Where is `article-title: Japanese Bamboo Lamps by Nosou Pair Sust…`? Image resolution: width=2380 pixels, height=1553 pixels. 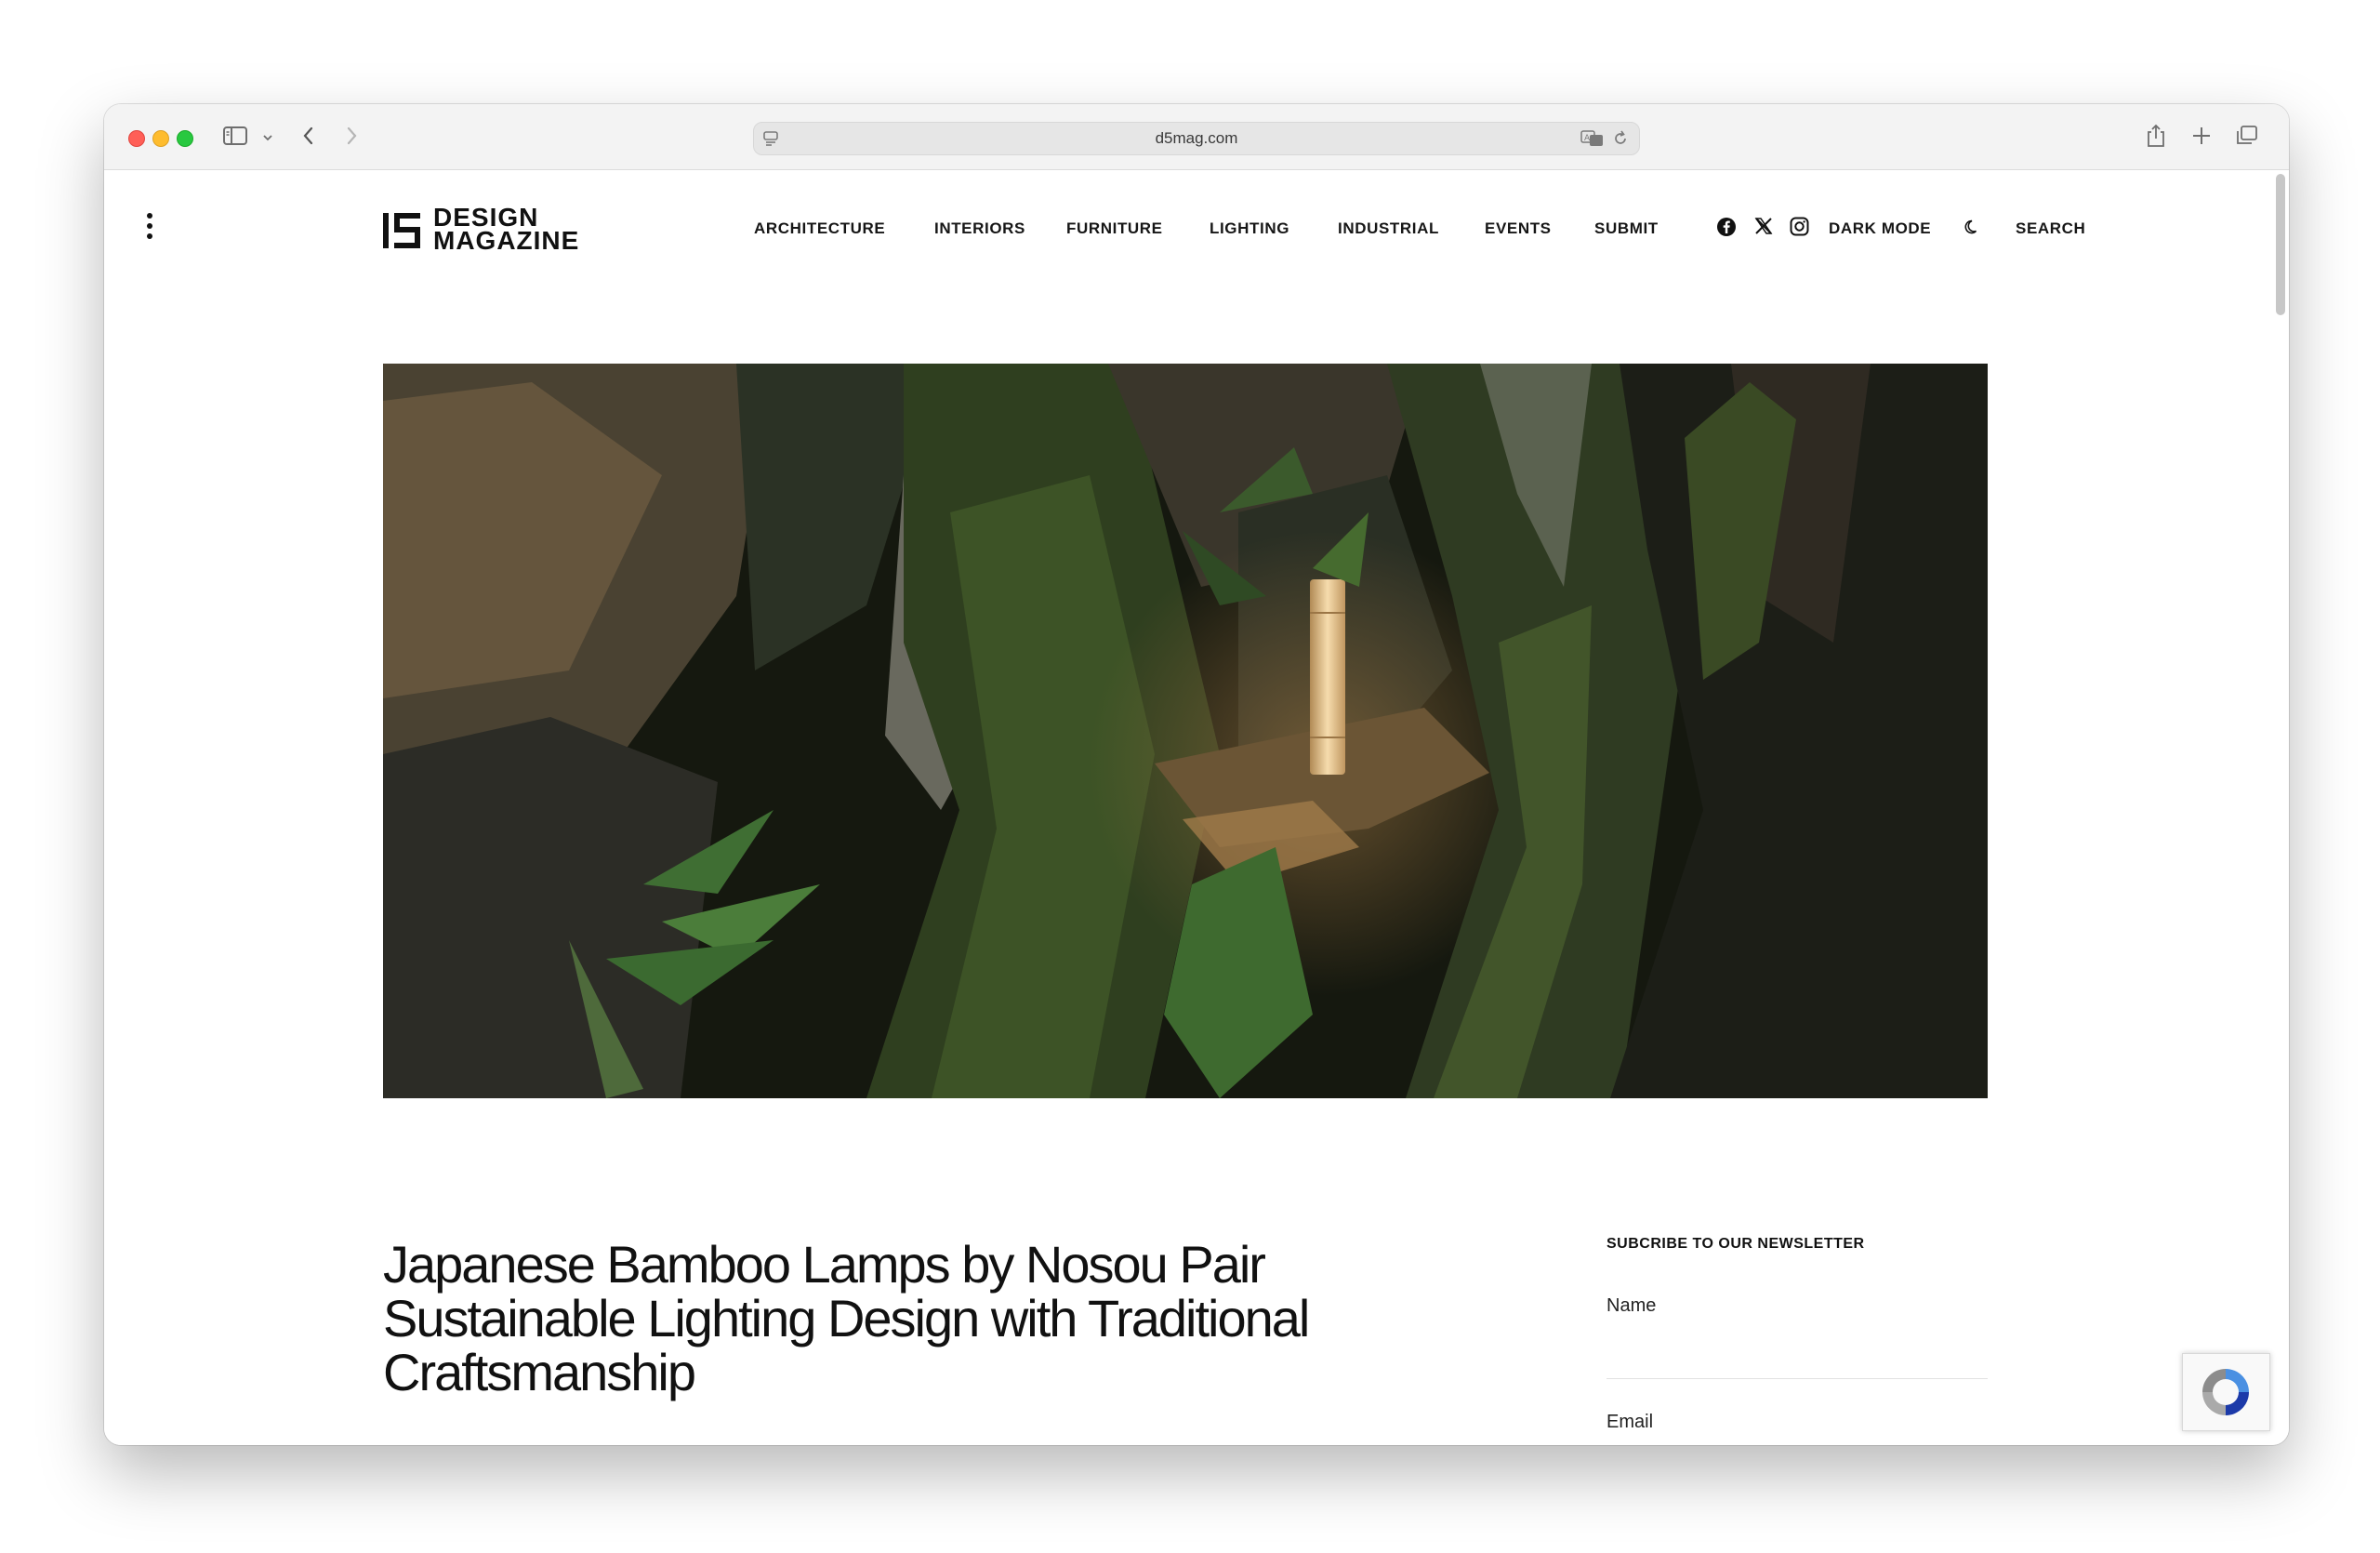
article-title: Japanese Bamboo Lamps by Nosou Pair Sust… is located at coordinates (917, 1319).